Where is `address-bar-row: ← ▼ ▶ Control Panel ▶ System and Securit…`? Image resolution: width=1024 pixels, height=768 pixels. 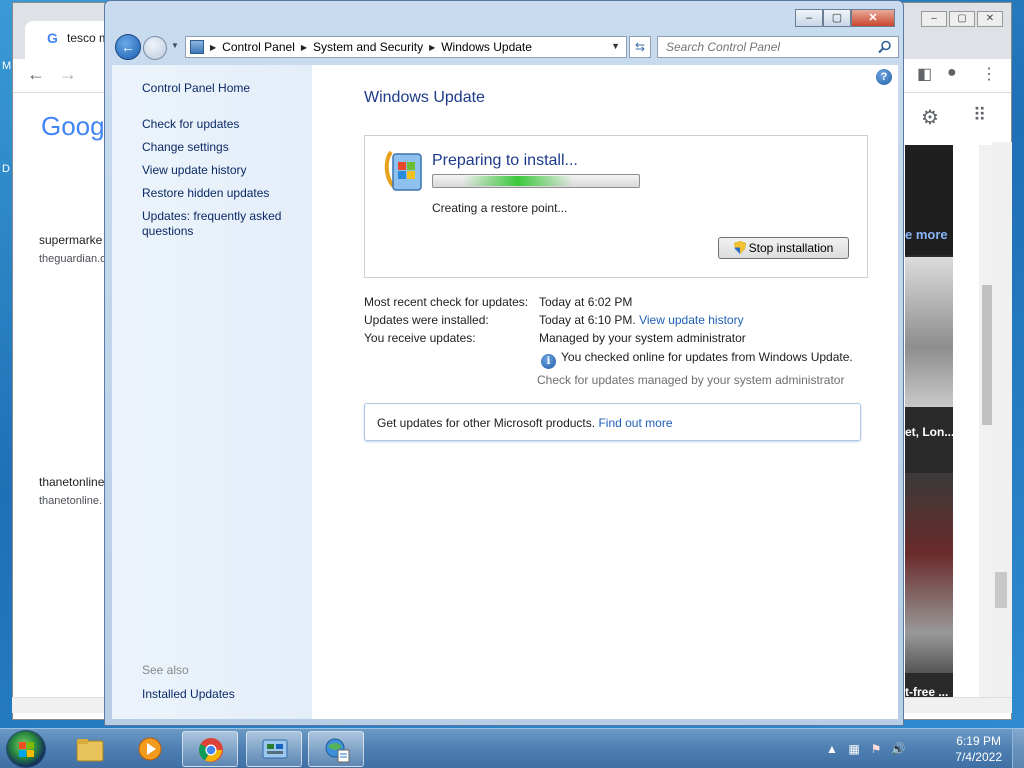 address-bar-row: ← ▼ ▶ Control Panel ▶ System and Securit… is located at coordinates (506, 47).